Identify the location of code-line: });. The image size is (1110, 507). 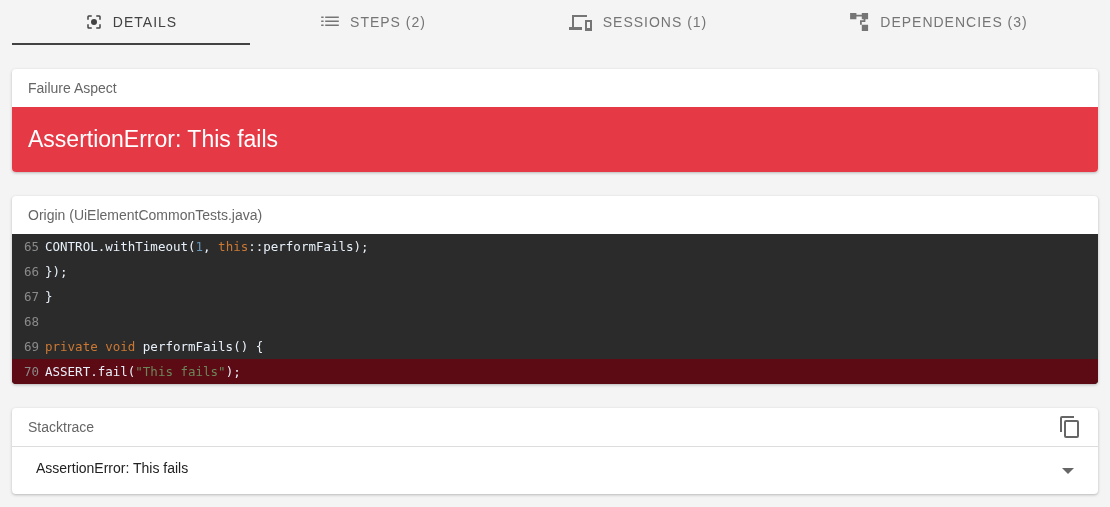
(56, 271).